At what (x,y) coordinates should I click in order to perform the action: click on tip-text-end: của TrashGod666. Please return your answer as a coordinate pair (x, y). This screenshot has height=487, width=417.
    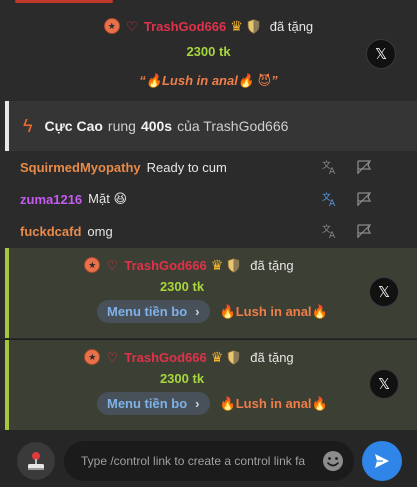
    Looking at the image, I should click on (233, 126).